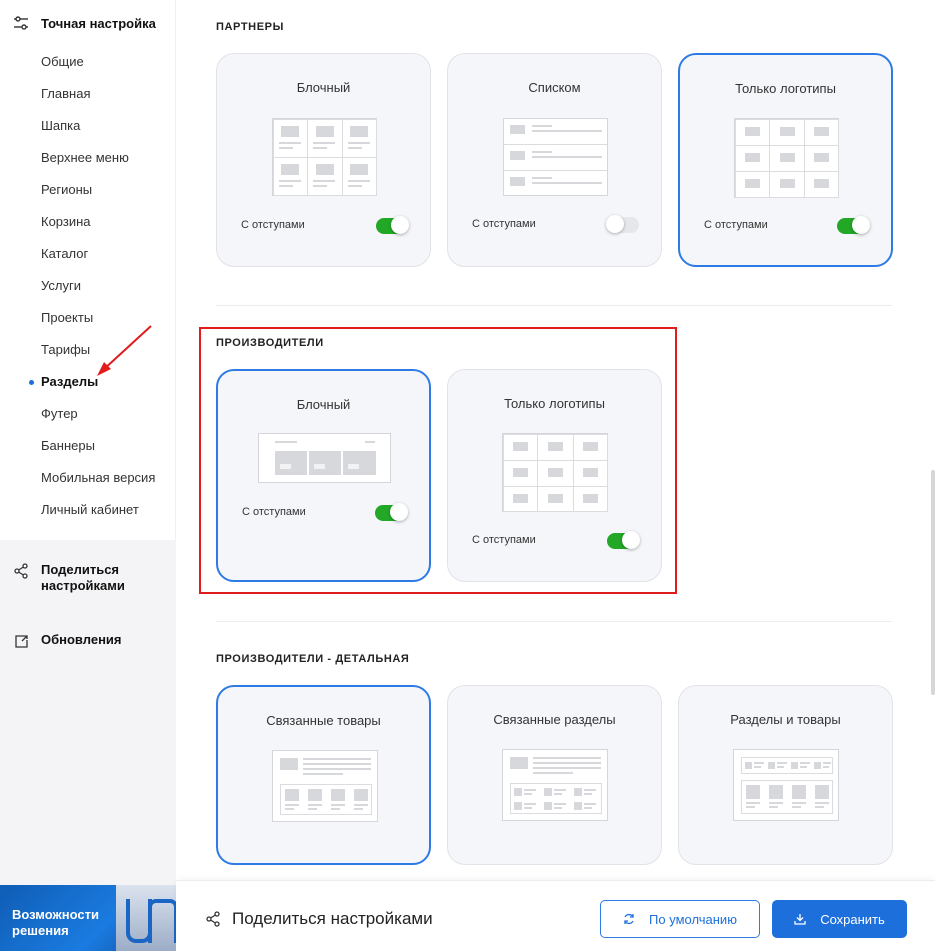 The width and height of the screenshot is (935, 951). What do you see at coordinates (66, 349) in the screenshot?
I see `sidebar-item-label: Тарифы` at bounding box center [66, 349].